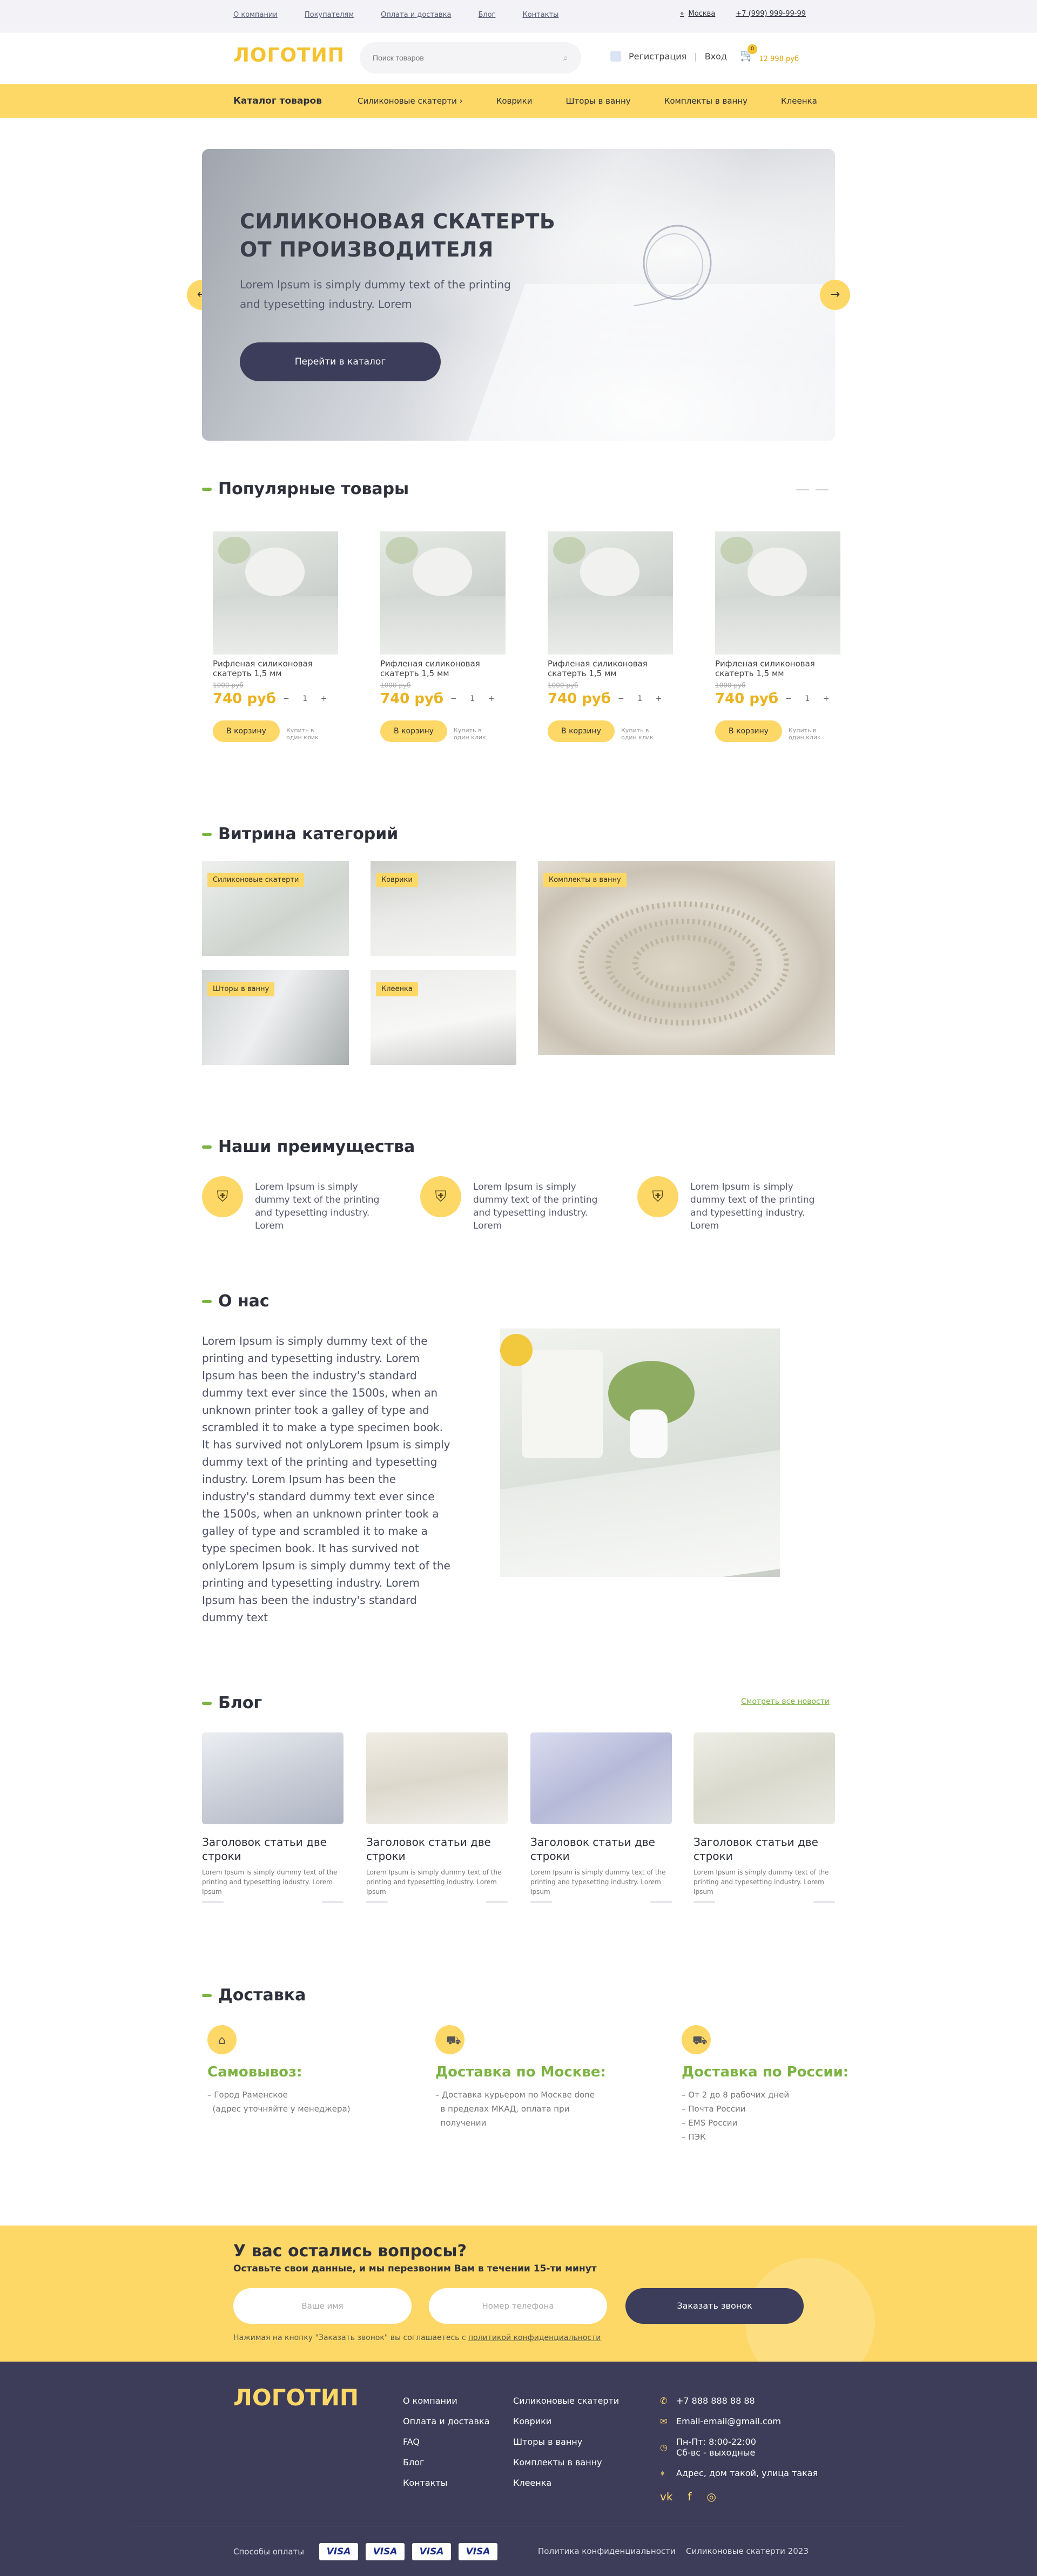 This screenshot has width=1037, height=2576. Describe the element at coordinates (446, 2442) in the screenshot. I see `footer-link: FAQ` at that location.